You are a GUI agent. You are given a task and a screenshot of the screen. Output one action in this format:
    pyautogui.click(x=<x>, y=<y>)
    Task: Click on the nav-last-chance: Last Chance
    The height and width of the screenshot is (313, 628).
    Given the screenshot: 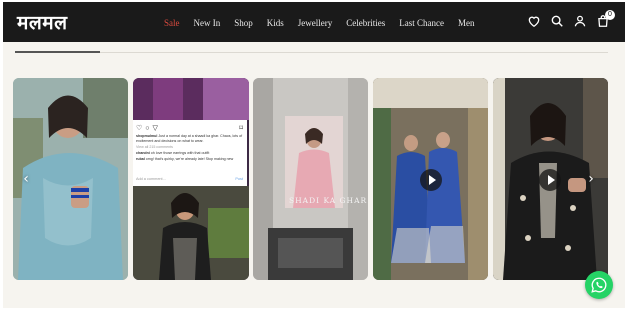 What is the action you would take?
    pyautogui.click(x=421, y=23)
    